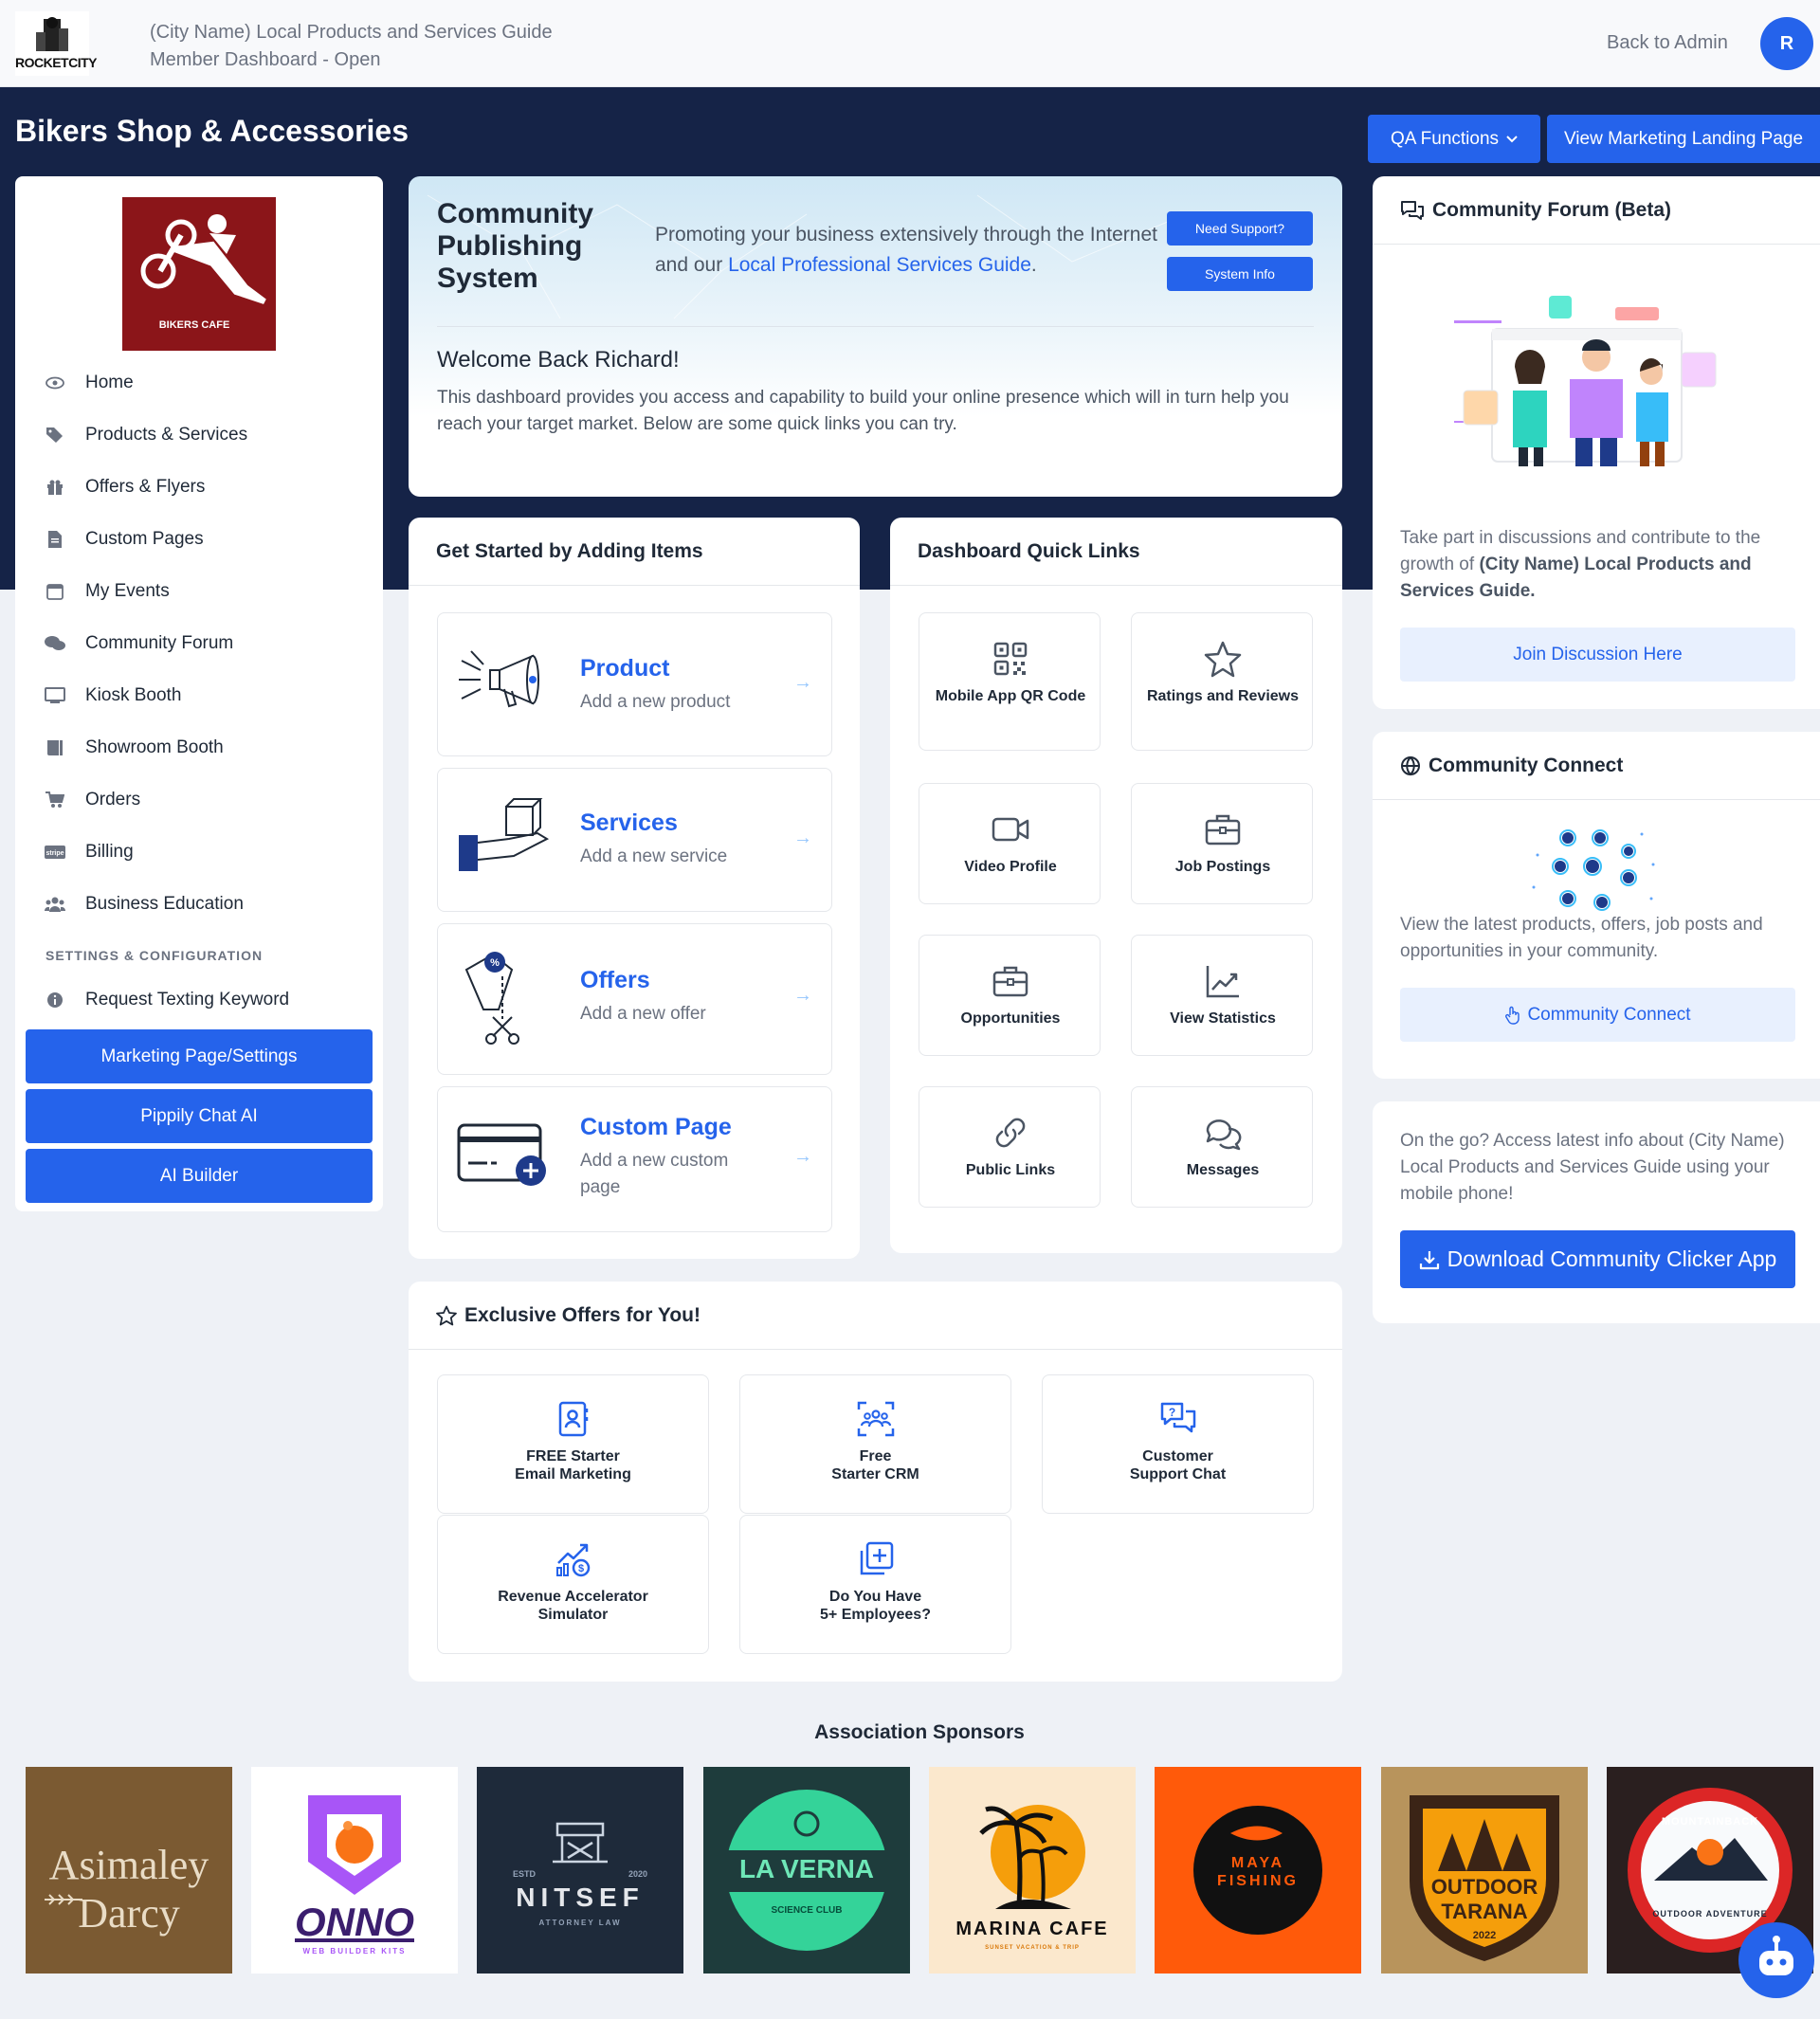 The image size is (1820, 2019). What do you see at coordinates (55, 1000) in the screenshot?
I see `info-icon` at bounding box center [55, 1000].